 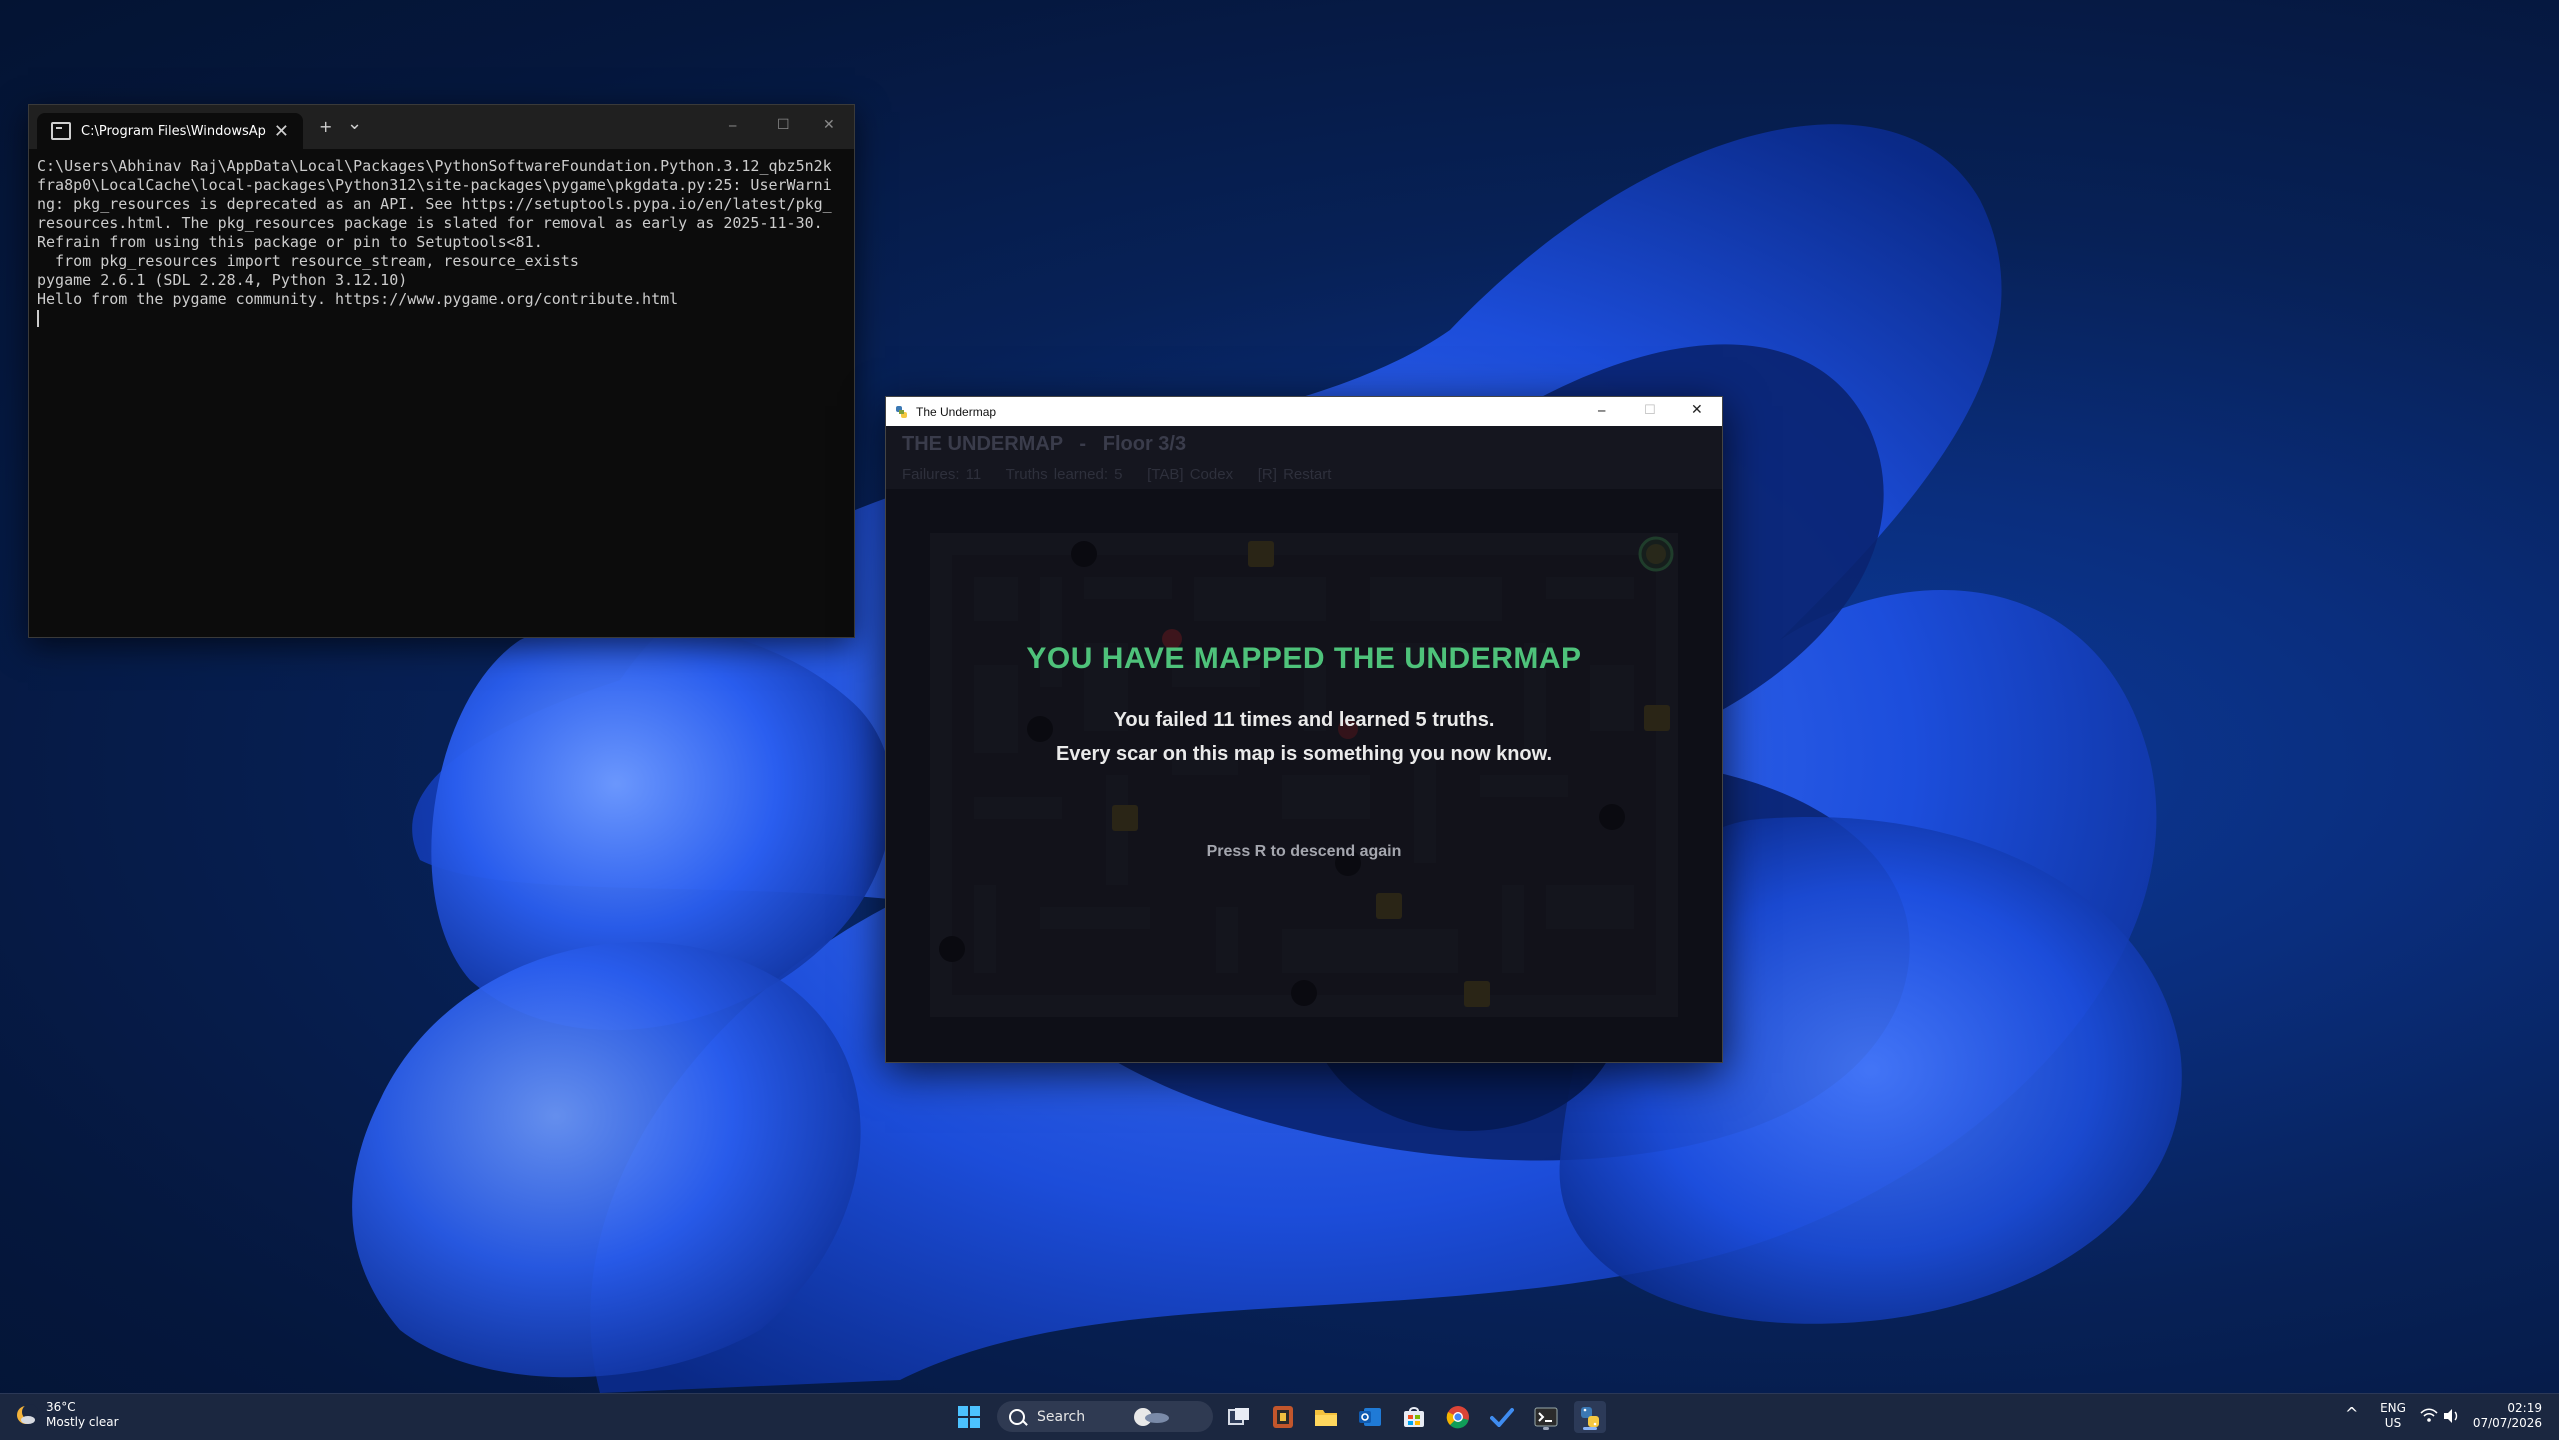 I want to click on clock-time: 02:19, so click(x=2524, y=1408).